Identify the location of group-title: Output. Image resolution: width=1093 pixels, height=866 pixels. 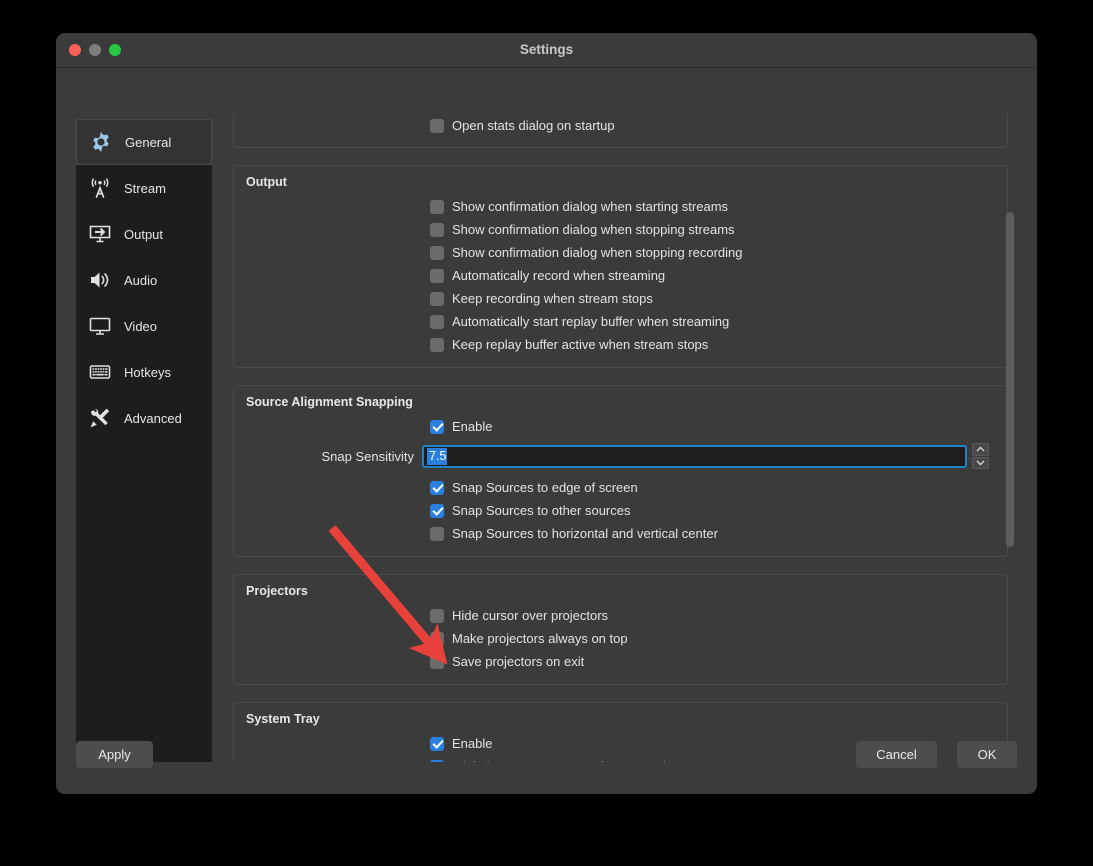
(266, 182).